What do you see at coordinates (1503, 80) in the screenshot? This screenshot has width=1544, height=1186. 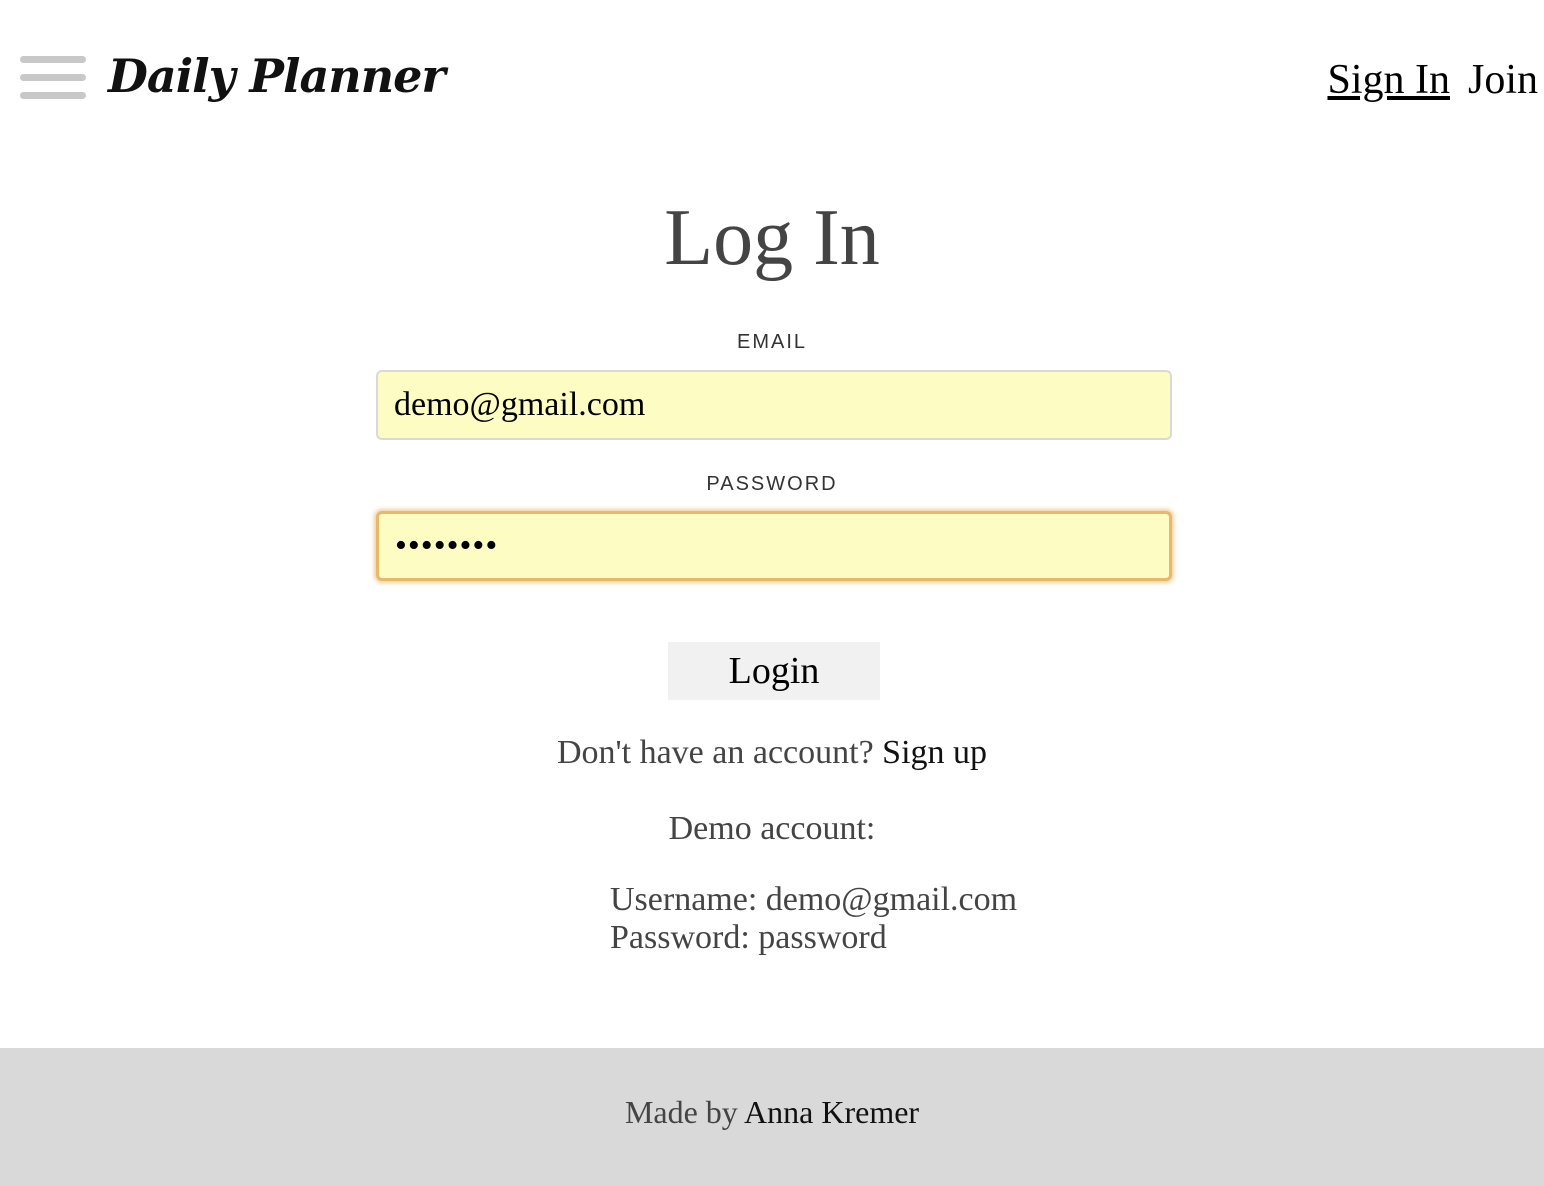 I see `join-link: Join` at bounding box center [1503, 80].